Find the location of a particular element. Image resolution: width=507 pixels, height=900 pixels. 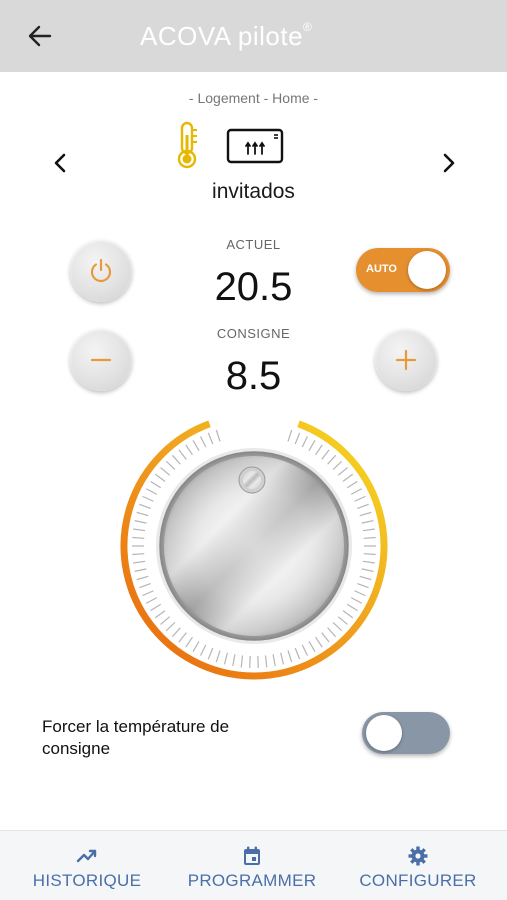

actuel-temperature: 20.5 is located at coordinates (253, 287).